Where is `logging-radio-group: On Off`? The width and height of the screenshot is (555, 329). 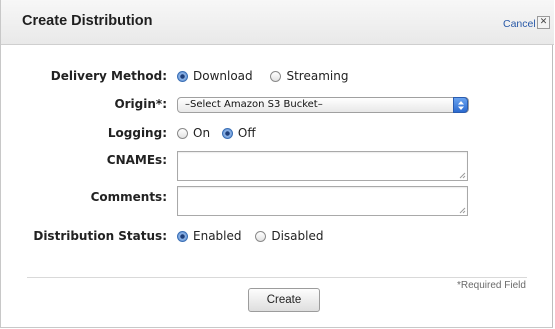
logging-radio-group: On Off is located at coordinates (223, 133).